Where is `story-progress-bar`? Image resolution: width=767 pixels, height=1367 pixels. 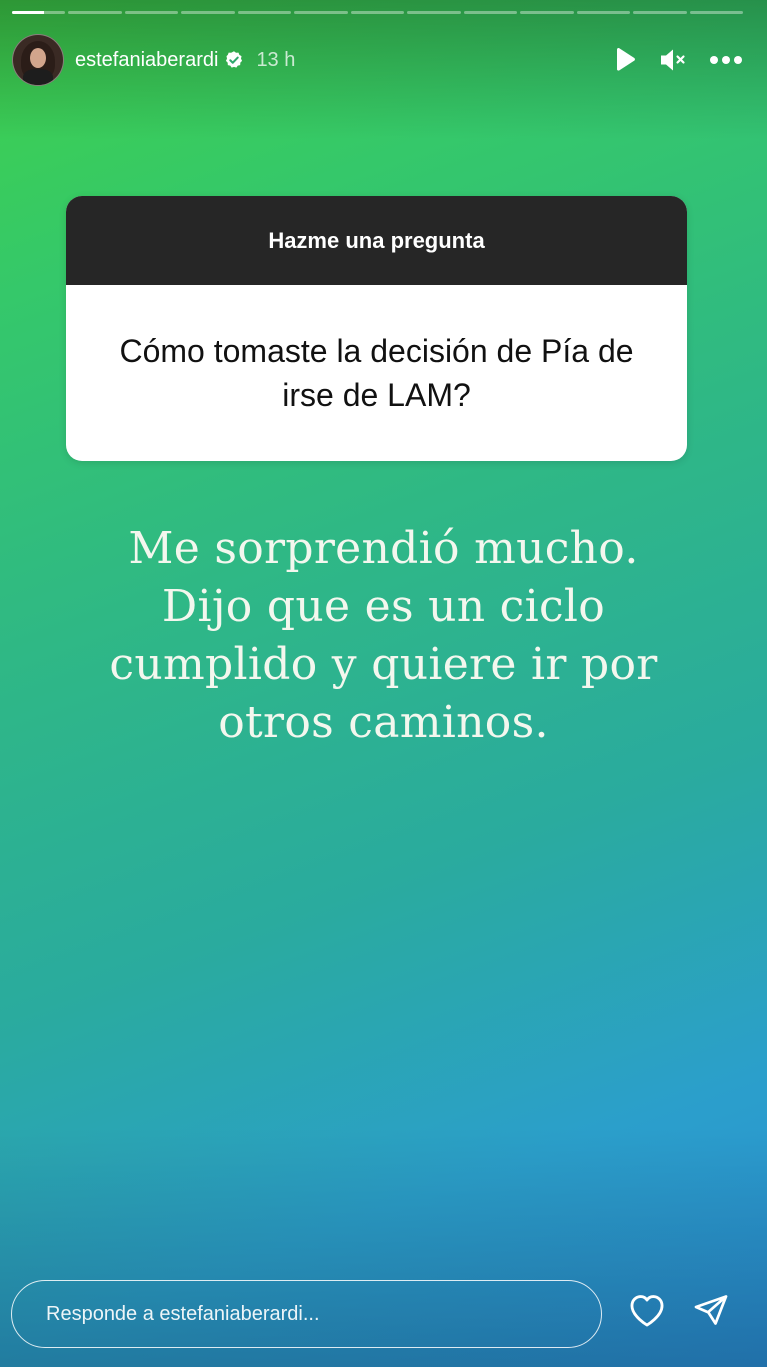
story-progress-bar is located at coordinates (378, 12).